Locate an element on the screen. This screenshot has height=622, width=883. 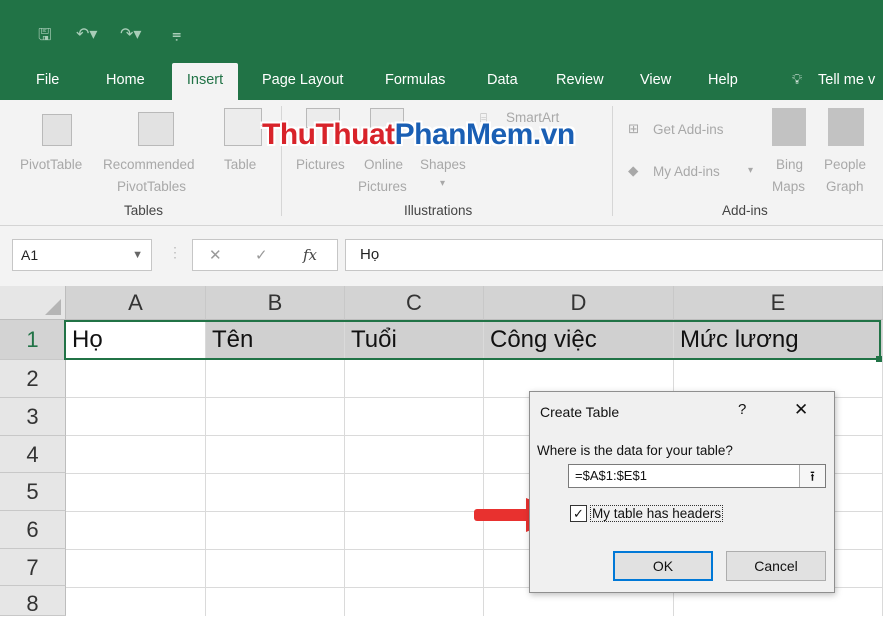
tab-data: Data is located at coordinates (502, 80).